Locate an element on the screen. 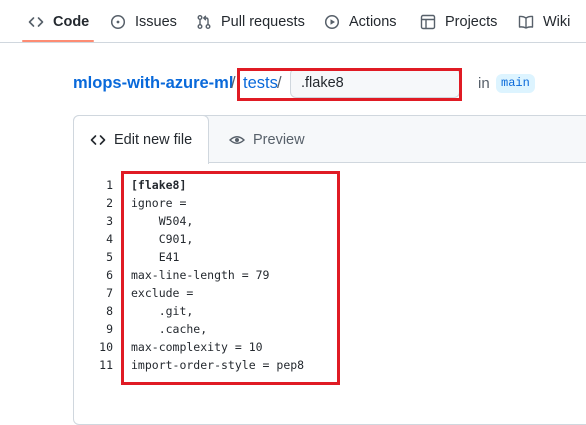 This screenshot has height=425, width=586. tab-projects-label: Projects is located at coordinates (471, 21).